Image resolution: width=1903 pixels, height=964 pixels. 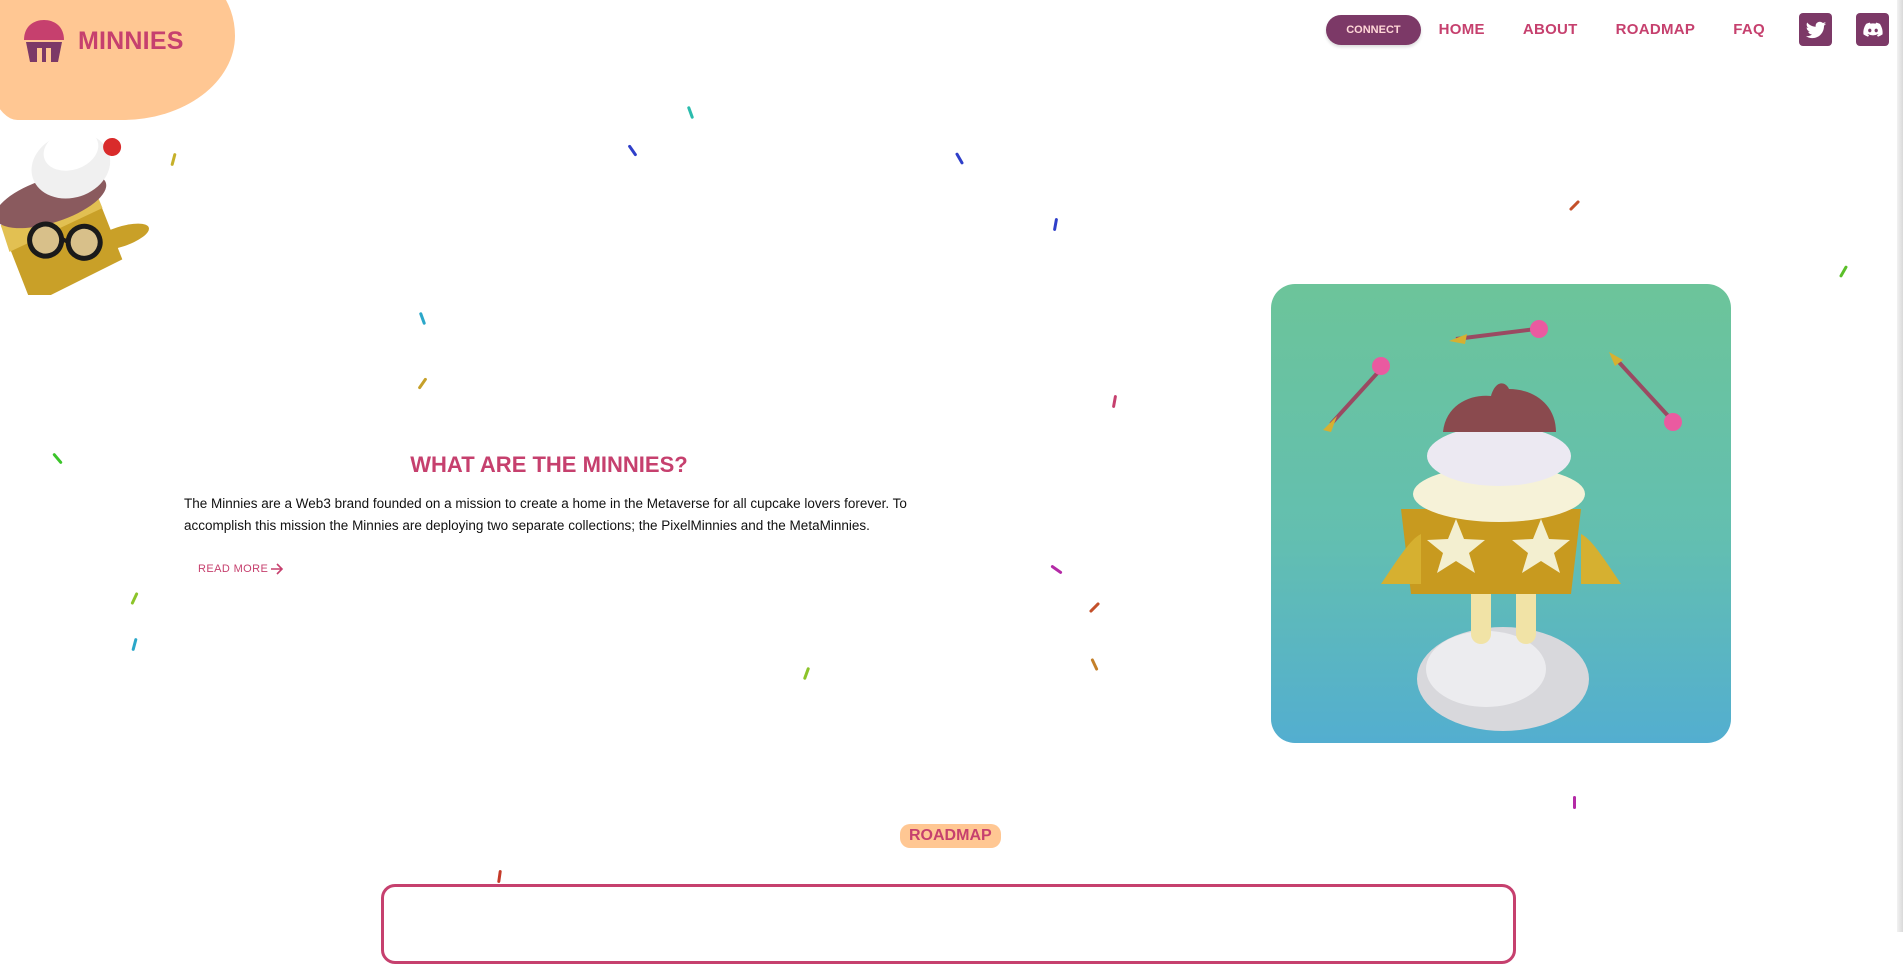 What do you see at coordinates (1749, 29) in the screenshot?
I see `nav-faq: FAQ` at bounding box center [1749, 29].